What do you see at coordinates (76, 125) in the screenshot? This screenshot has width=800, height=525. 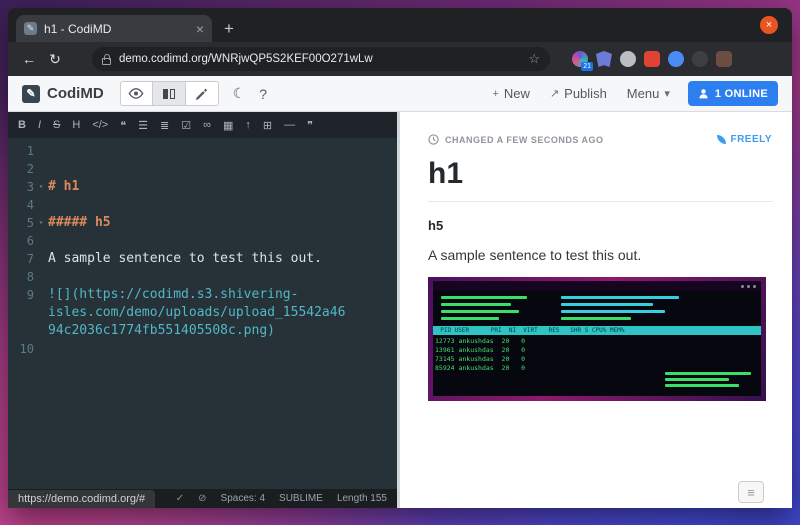 I see `heading-icon: H` at bounding box center [76, 125].